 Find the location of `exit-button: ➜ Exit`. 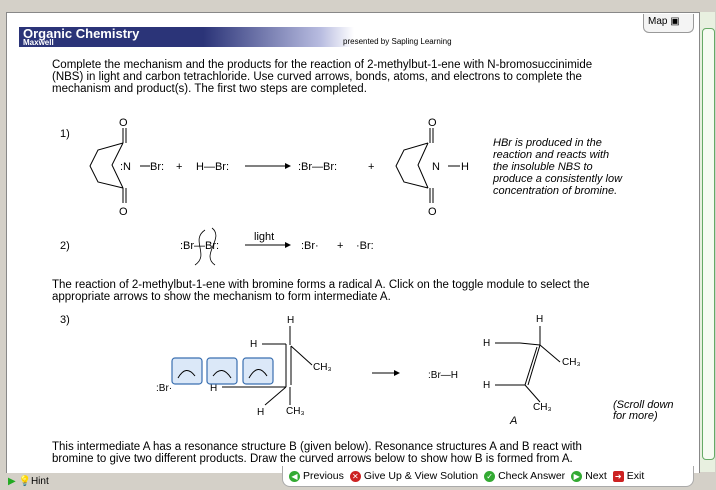

exit-button: ➜ Exit is located at coordinates (628, 476).